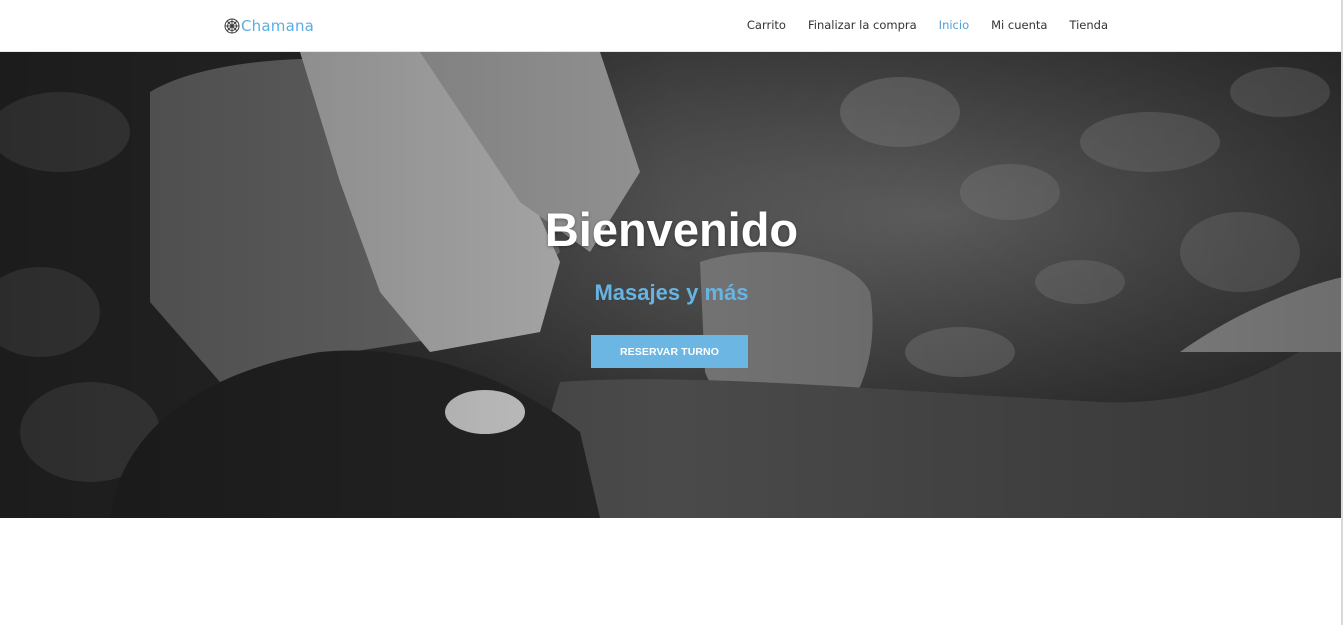 The image size is (1343, 625). What do you see at coordinates (1019, 25) in the screenshot?
I see `nav-item-mi-cuenta: Mi cuenta` at bounding box center [1019, 25].